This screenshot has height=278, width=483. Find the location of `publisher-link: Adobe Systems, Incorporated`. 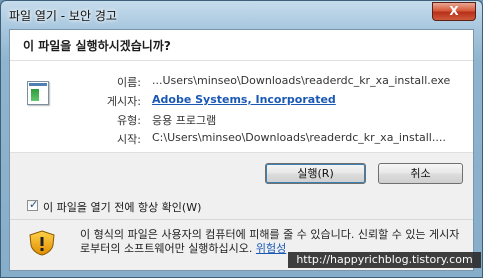

publisher-link: Adobe Systems, Incorporated is located at coordinates (244, 99).